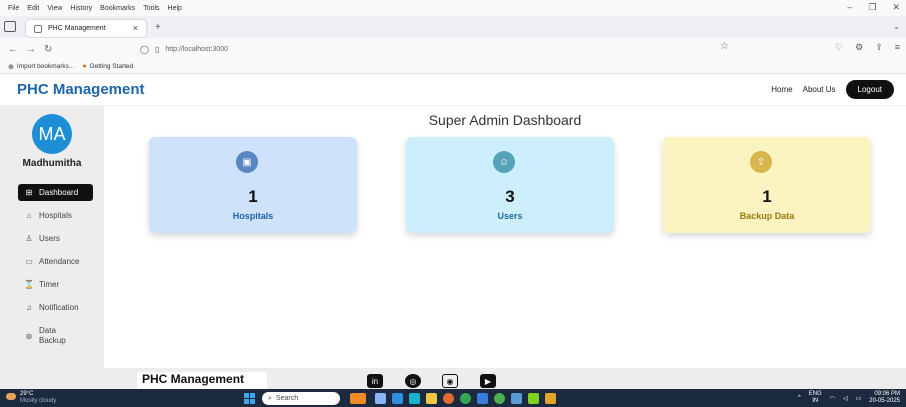 The image size is (906, 407). I want to click on paint-icon, so click(550, 398).